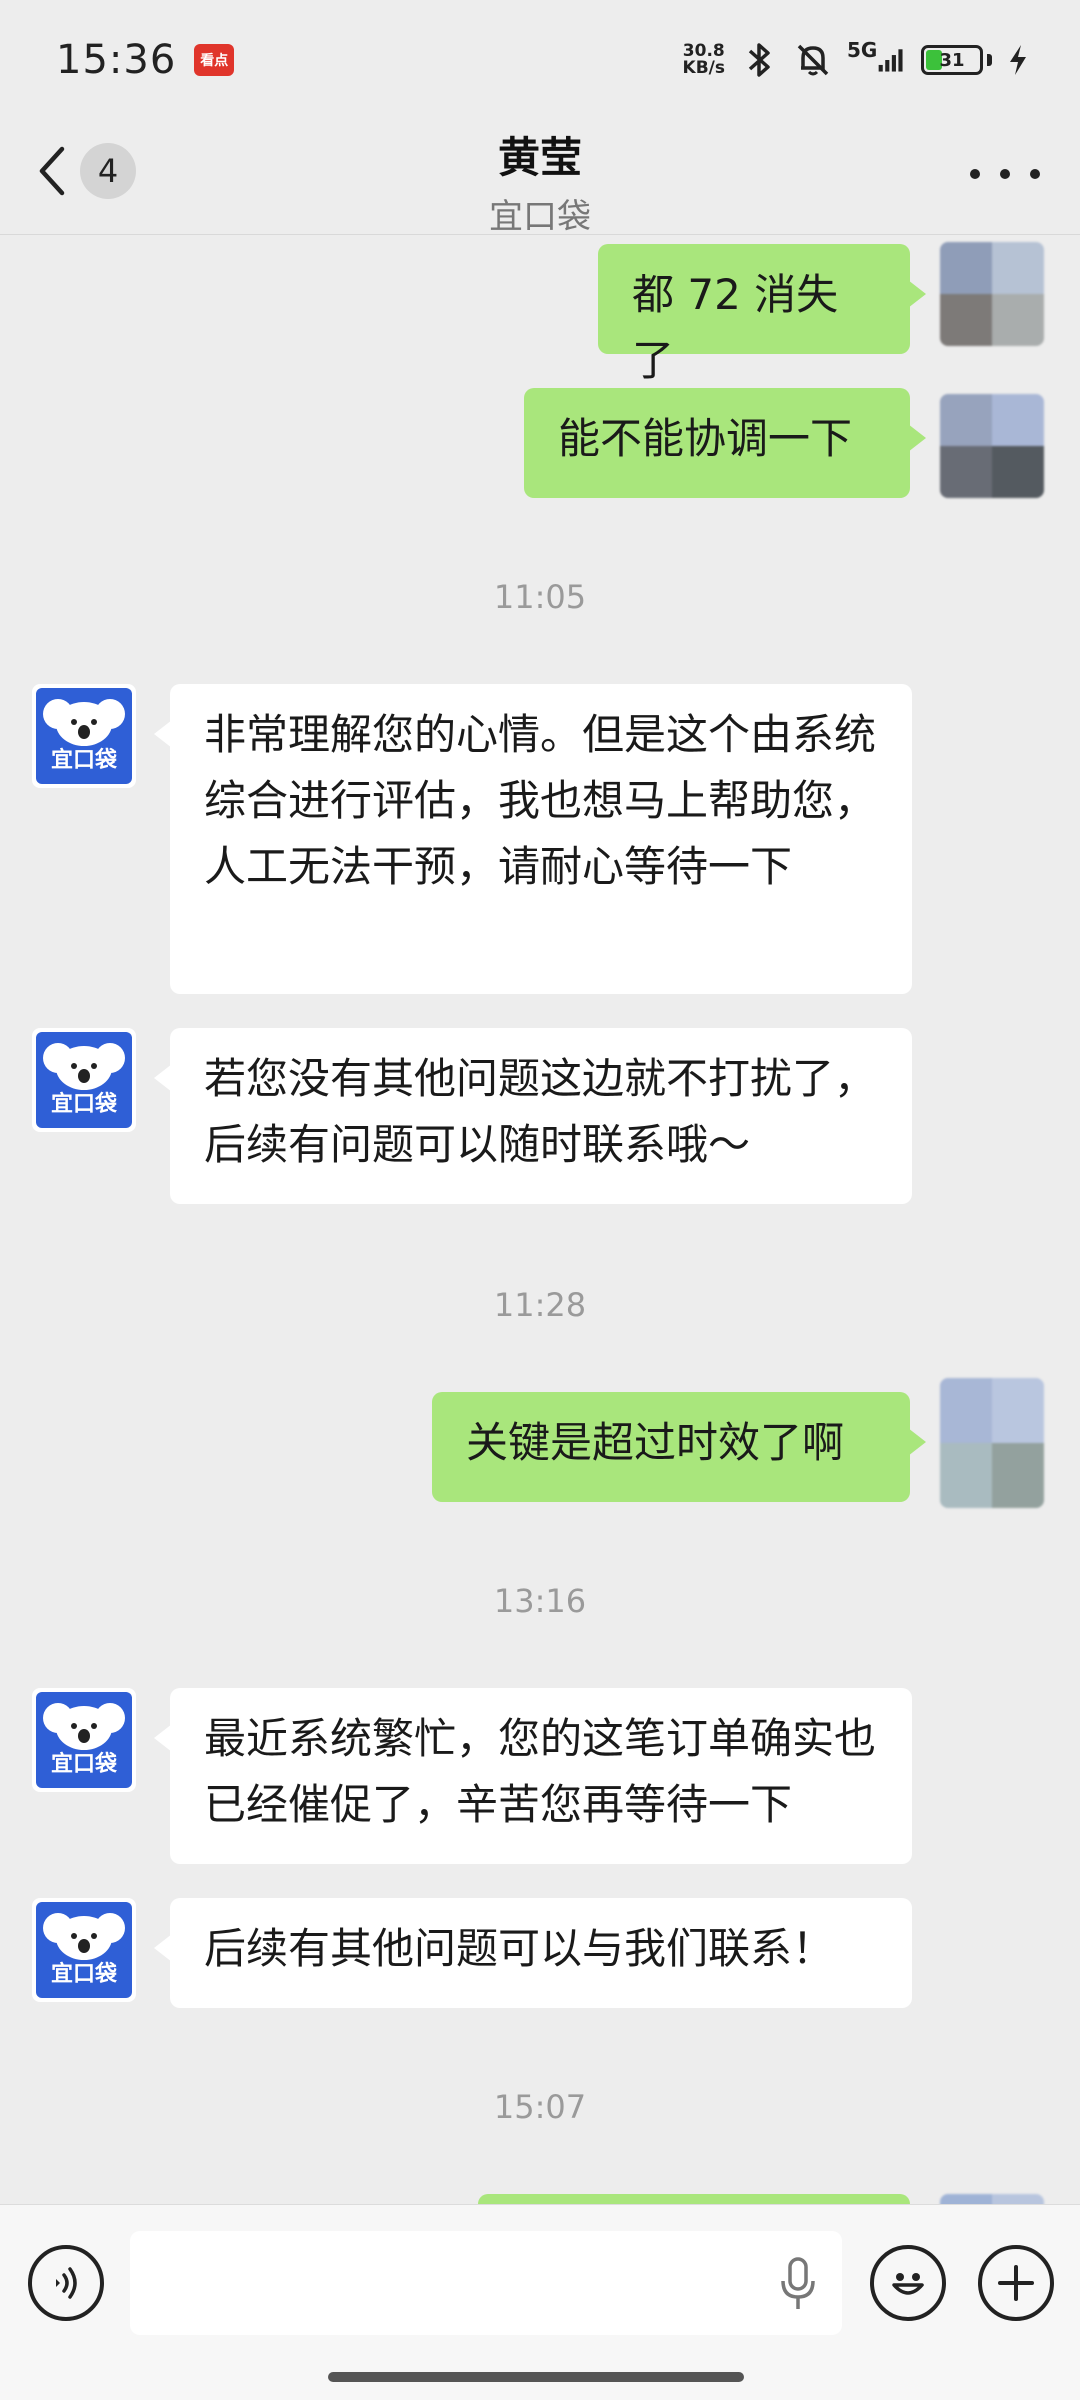 Image resolution: width=1080 pixels, height=2400 pixels. What do you see at coordinates (862, 50) in the screenshot?
I see `network-type: 5G` at bounding box center [862, 50].